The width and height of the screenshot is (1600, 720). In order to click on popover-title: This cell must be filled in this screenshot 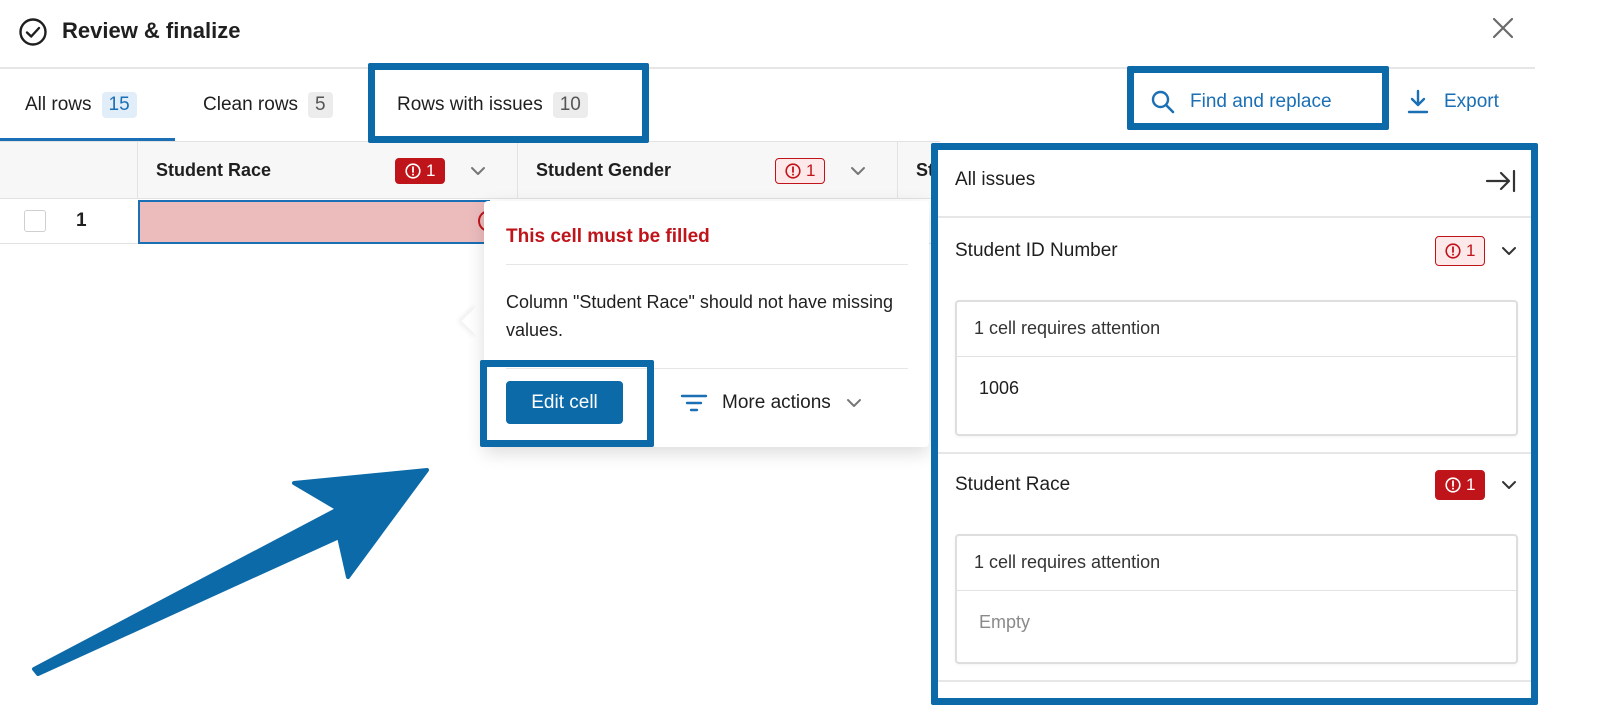, I will do `click(608, 236)`.